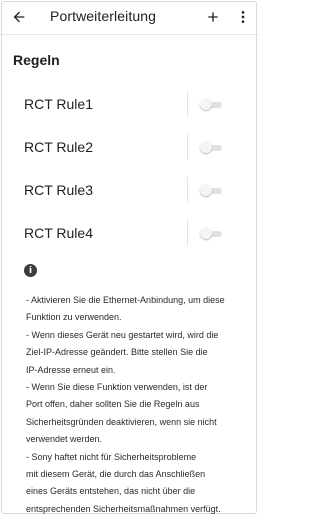 The height and width of the screenshot is (518, 320). I want to click on info-line: Funktion zu verwenden., so click(74, 317).